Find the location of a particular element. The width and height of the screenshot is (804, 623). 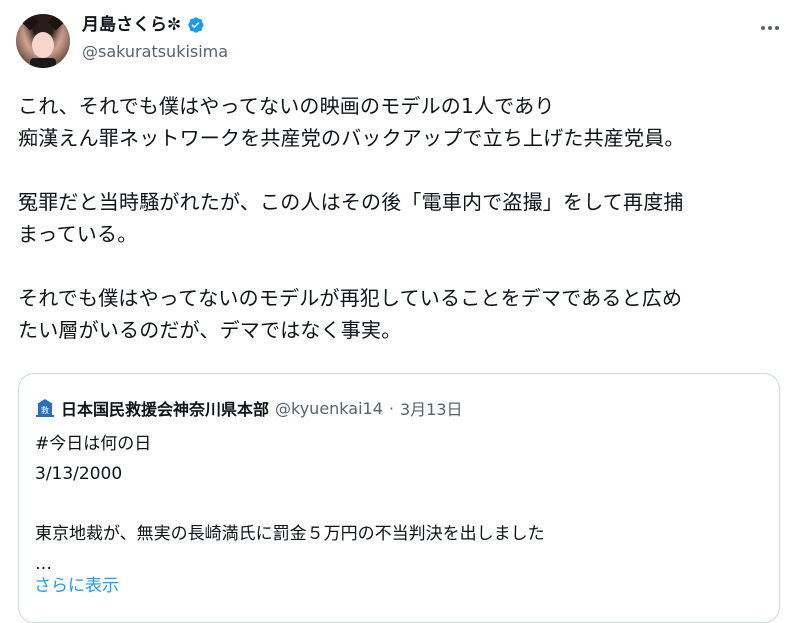

quoted-author-handle: @kyuenkai14 is located at coordinates (329, 408).